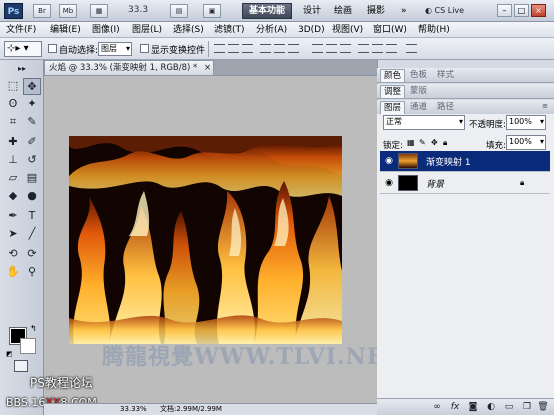 The height and width of the screenshot is (415, 554). I want to click on eyedropper-tool-icon: ✎, so click(32, 122).